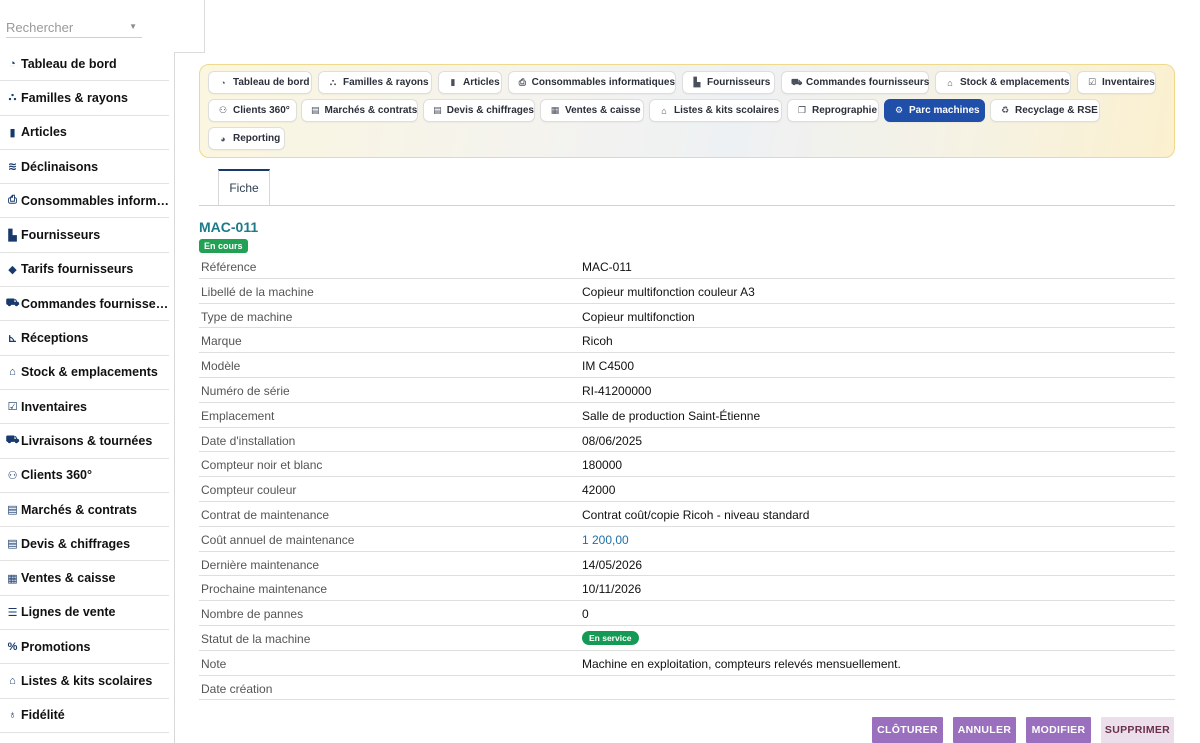 This screenshot has width=1200, height=743. I want to click on caret-down-icon: ▼, so click(133, 26).